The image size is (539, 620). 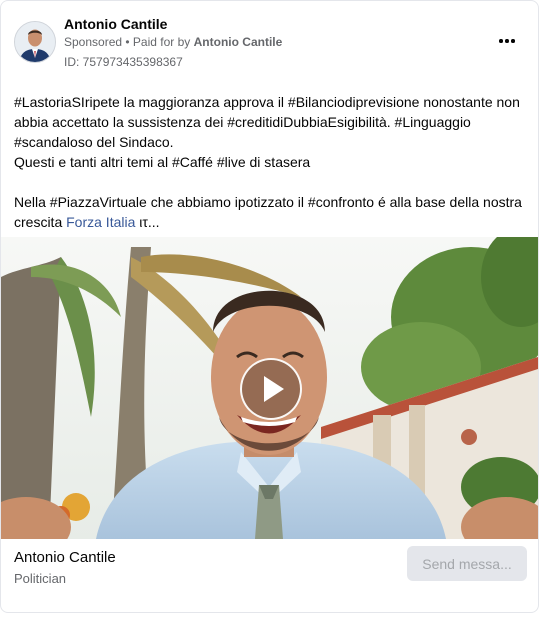 I want to click on more-horizontal-icon, so click(x=507, y=41).